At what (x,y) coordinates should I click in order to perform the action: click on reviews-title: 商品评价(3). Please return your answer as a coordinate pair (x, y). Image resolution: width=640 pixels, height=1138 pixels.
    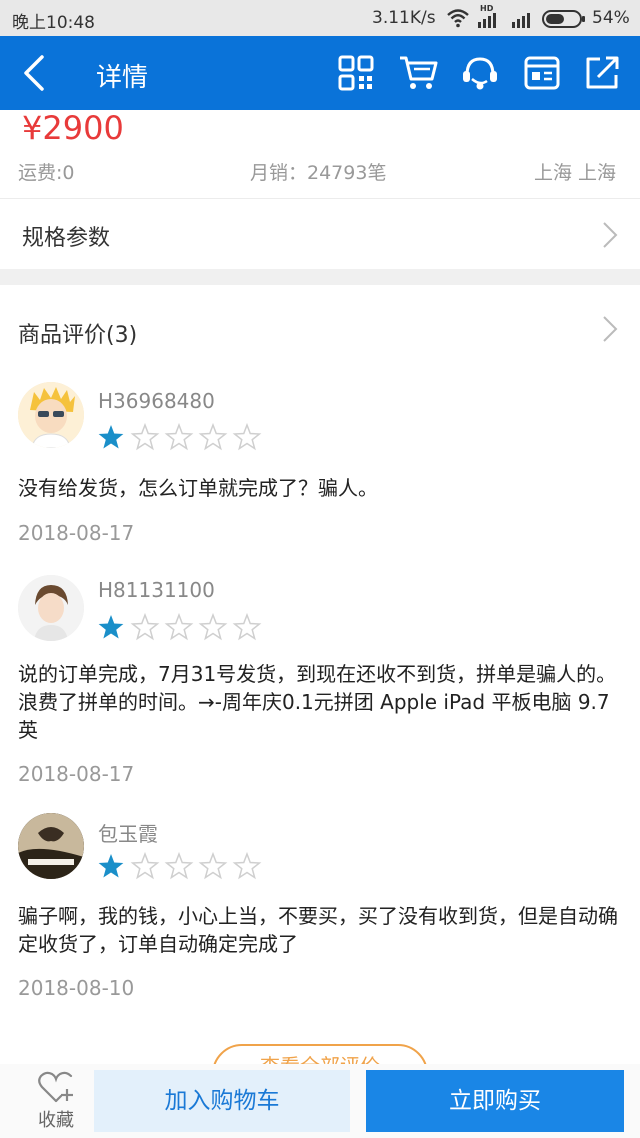
    Looking at the image, I should click on (78, 335).